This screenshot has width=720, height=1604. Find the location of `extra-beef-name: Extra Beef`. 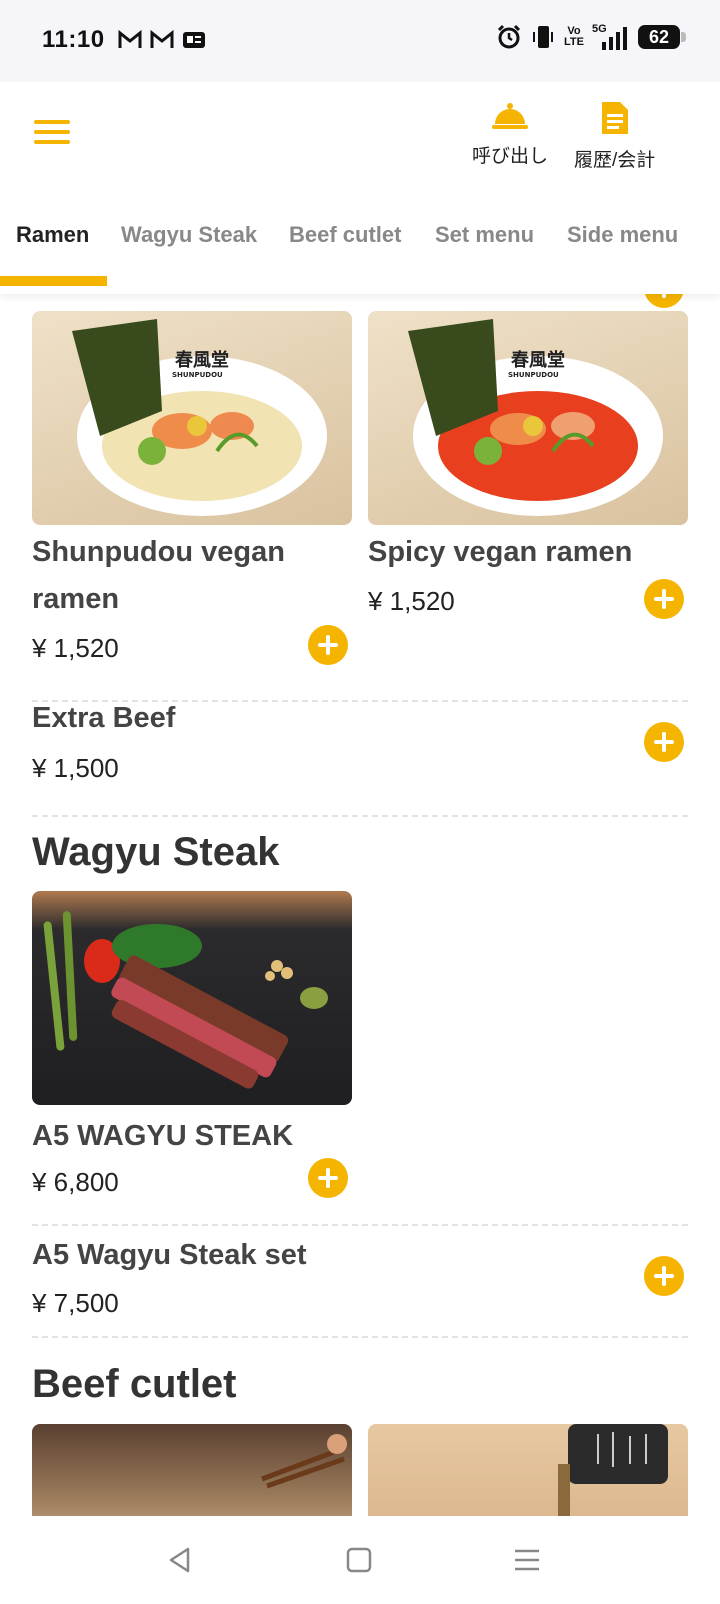

extra-beef-name: Extra Beef is located at coordinates (104, 718).